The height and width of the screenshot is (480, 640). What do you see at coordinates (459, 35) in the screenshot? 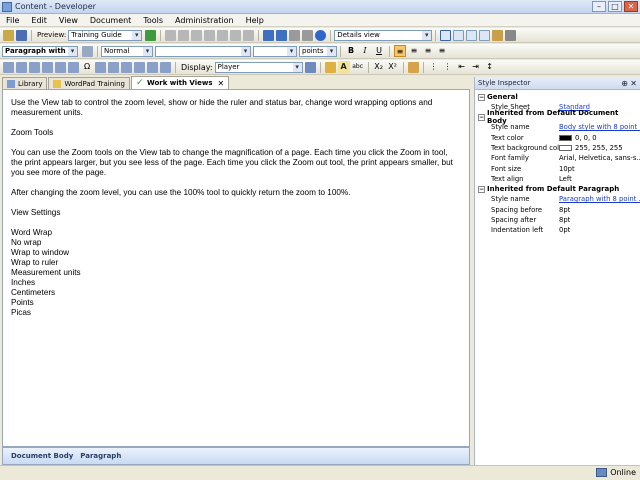
I see `split-view-icon` at bounding box center [459, 35].